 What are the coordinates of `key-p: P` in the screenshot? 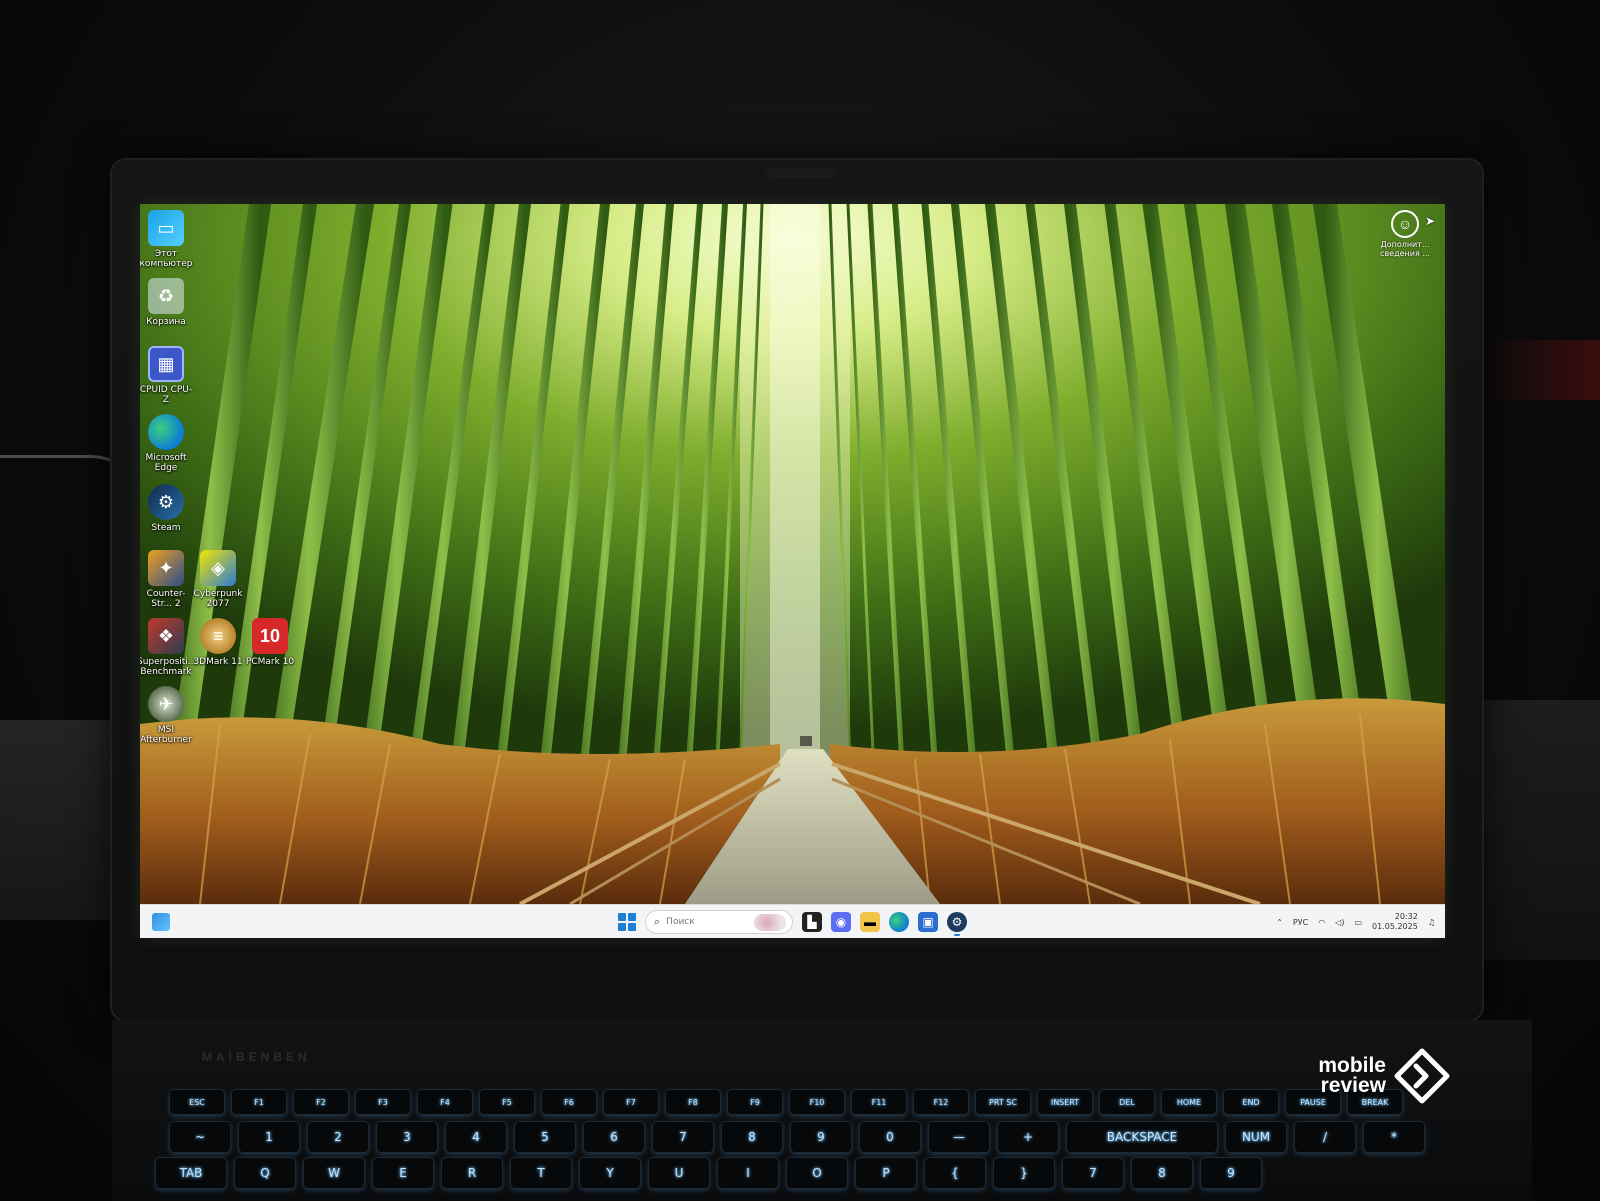 It's located at (886, 1173).